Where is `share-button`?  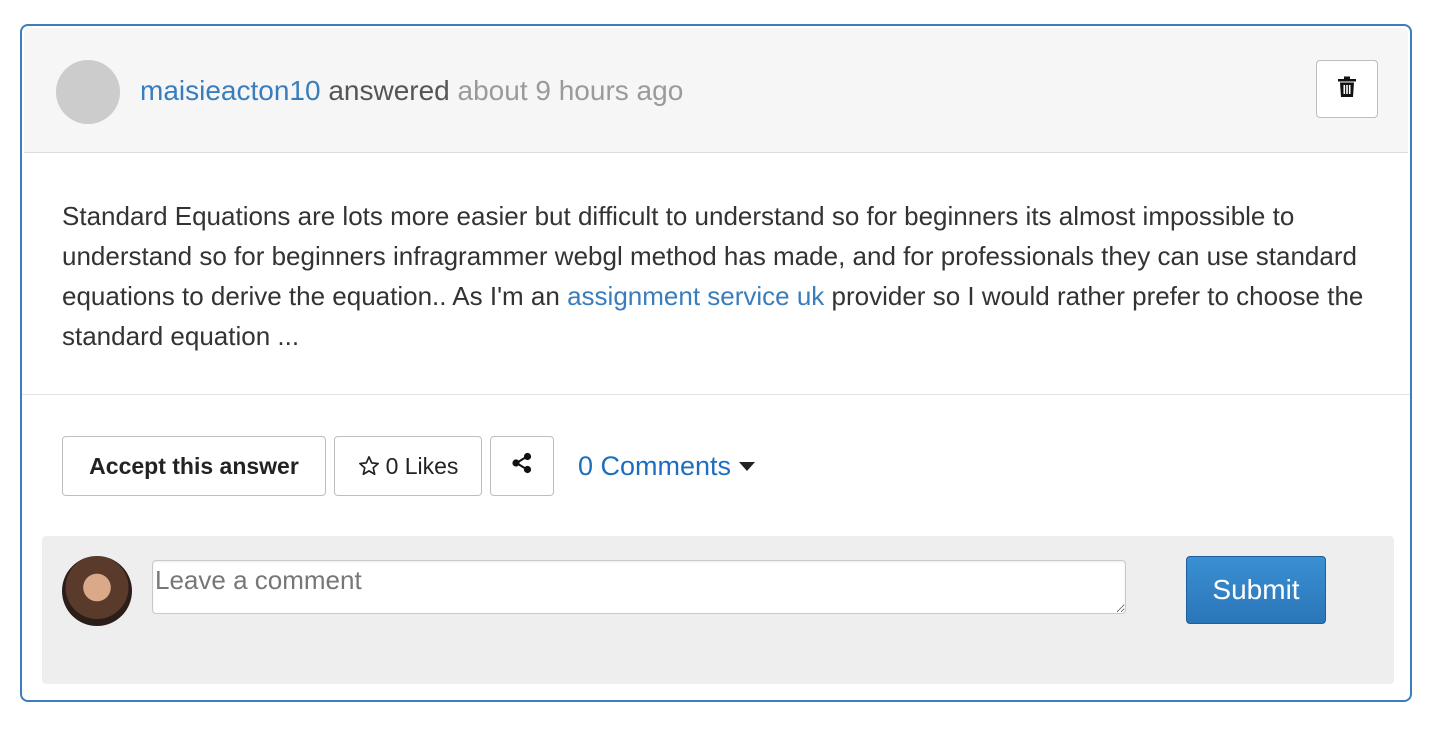 share-button is located at coordinates (522, 466).